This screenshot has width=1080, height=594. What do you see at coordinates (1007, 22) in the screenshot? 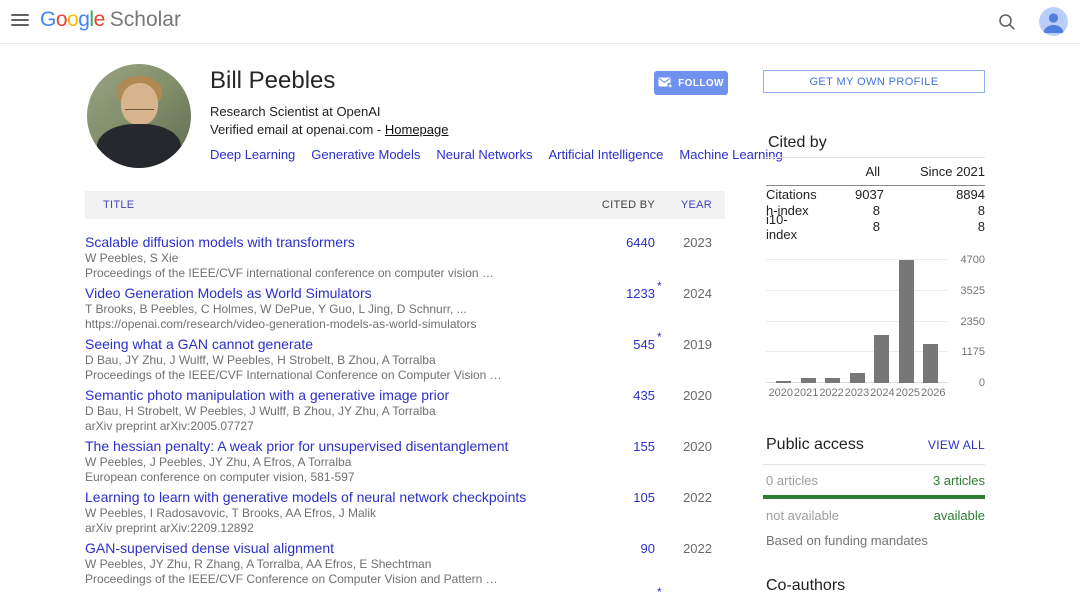
I see `search-icon` at bounding box center [1007, 22].